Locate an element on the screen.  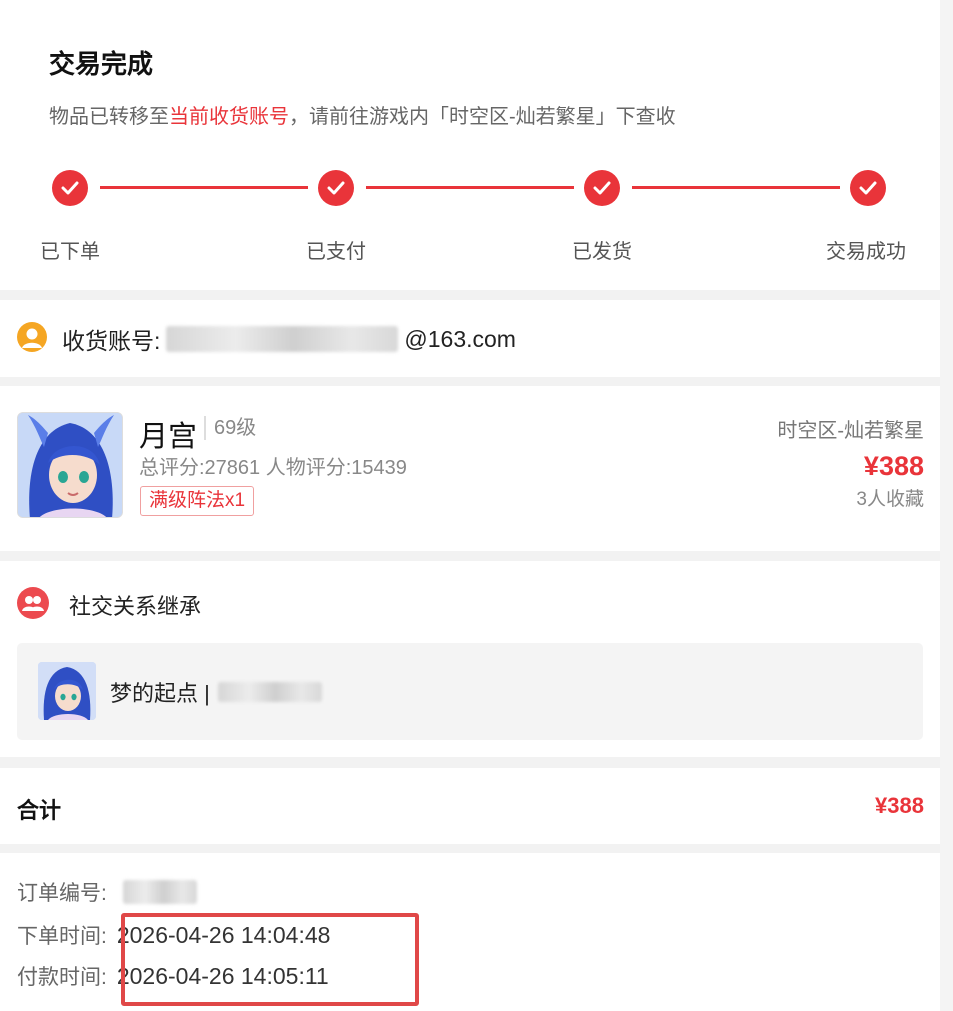
favorite-count: 3人收藏 is located at coordinates (890, 499).